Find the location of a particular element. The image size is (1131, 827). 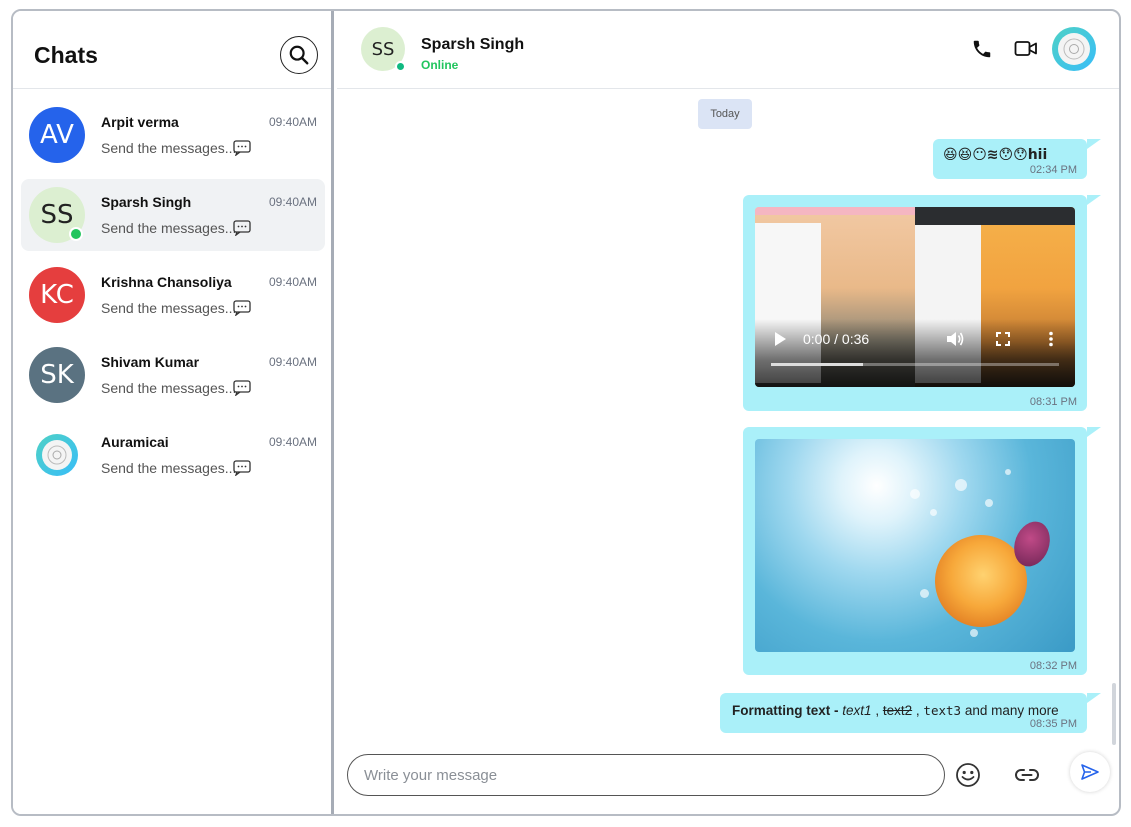

chat-name: Sparsh Singh is located at coordinates (146, 202).